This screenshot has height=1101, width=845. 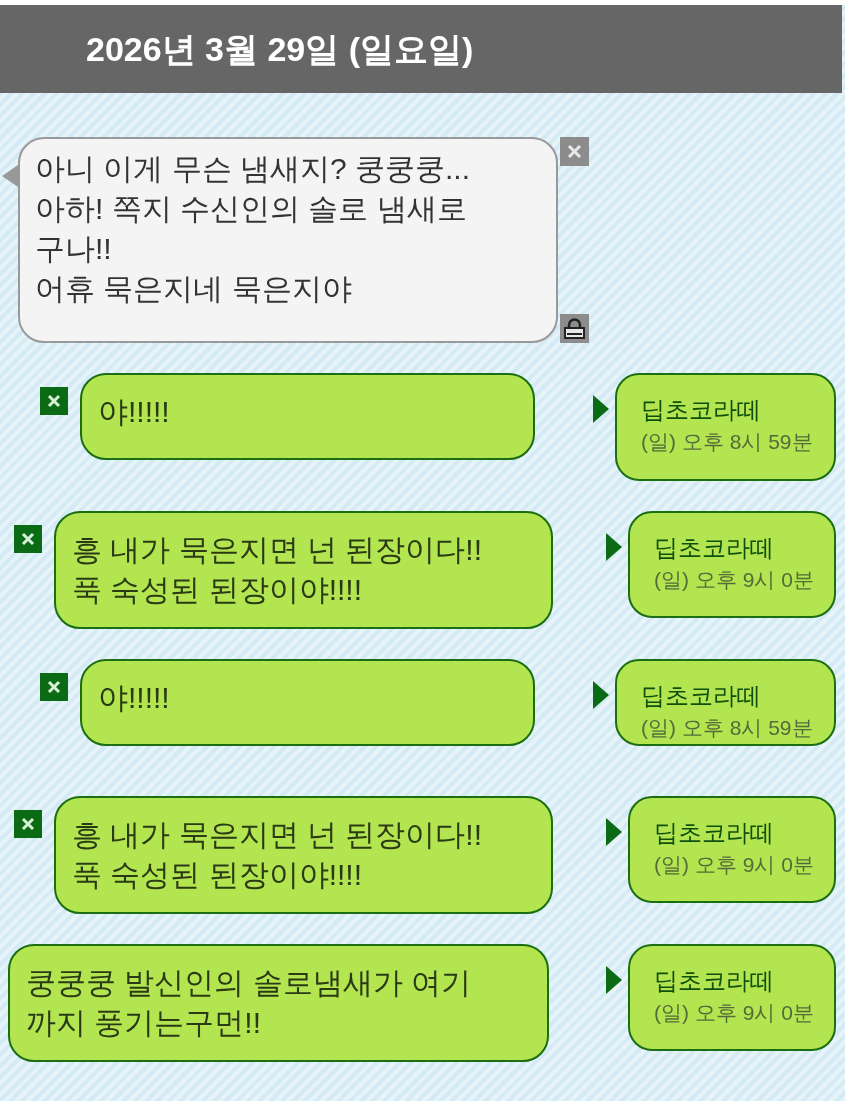 I want to click on lock-icon, so click(x=574, y=328).